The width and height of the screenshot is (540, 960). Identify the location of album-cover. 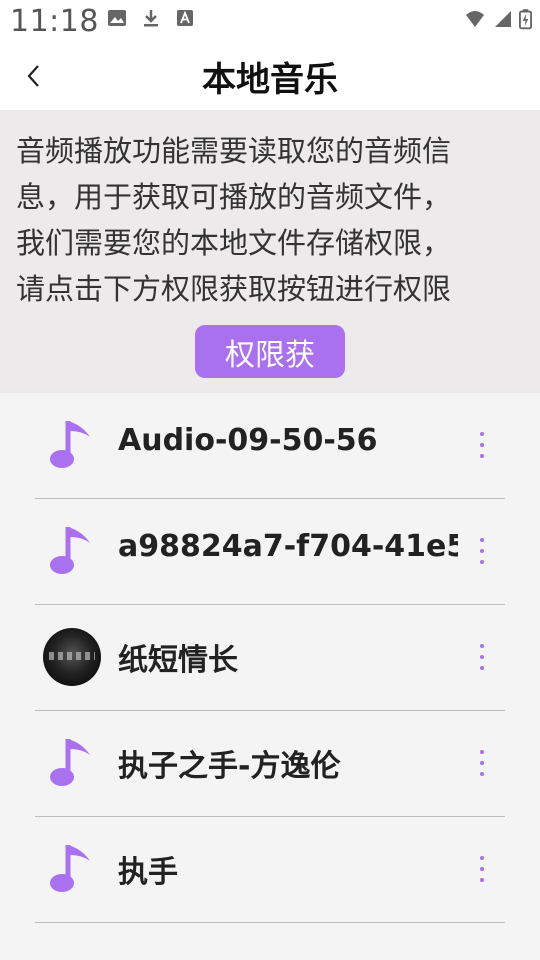
(72, 657).